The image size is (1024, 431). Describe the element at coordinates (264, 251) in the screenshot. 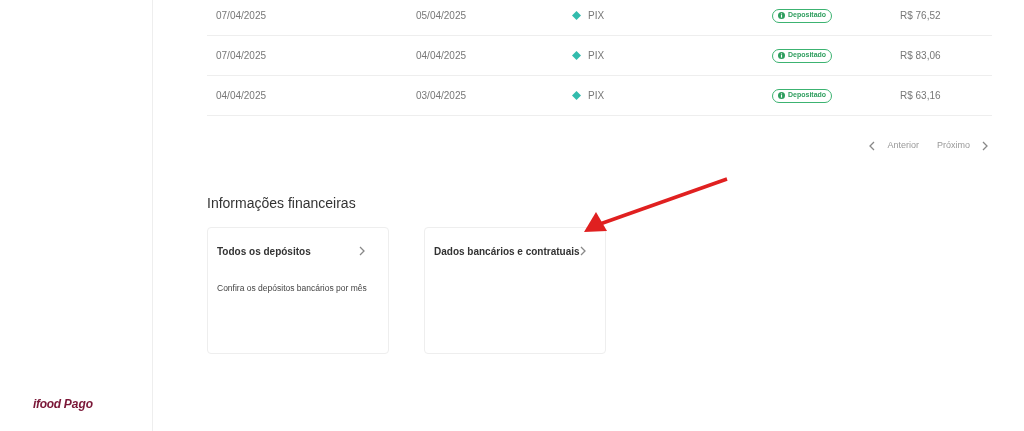

I see `card-title: Todos os depósitos` at that location.